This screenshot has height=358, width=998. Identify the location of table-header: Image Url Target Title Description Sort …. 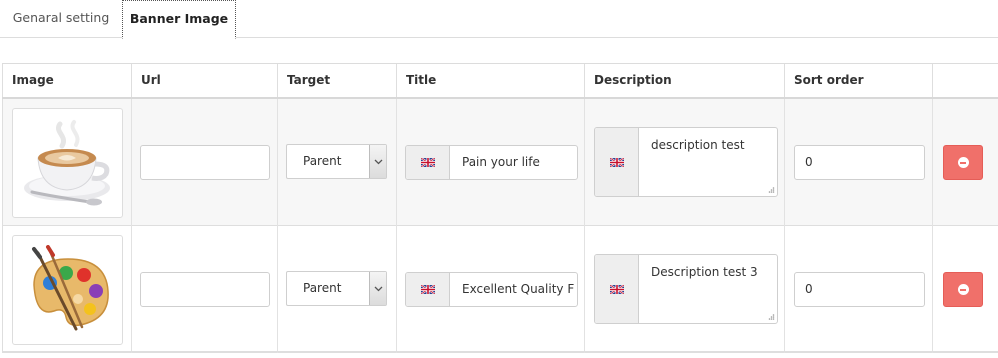
(500, 81).